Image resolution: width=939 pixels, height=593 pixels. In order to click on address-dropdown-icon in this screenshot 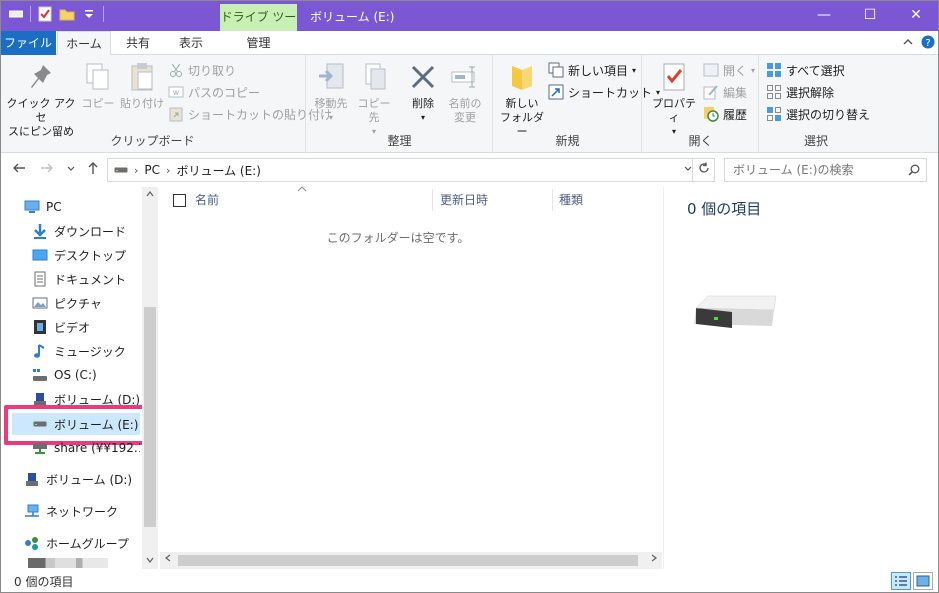, I will do `click(688, 170)`.